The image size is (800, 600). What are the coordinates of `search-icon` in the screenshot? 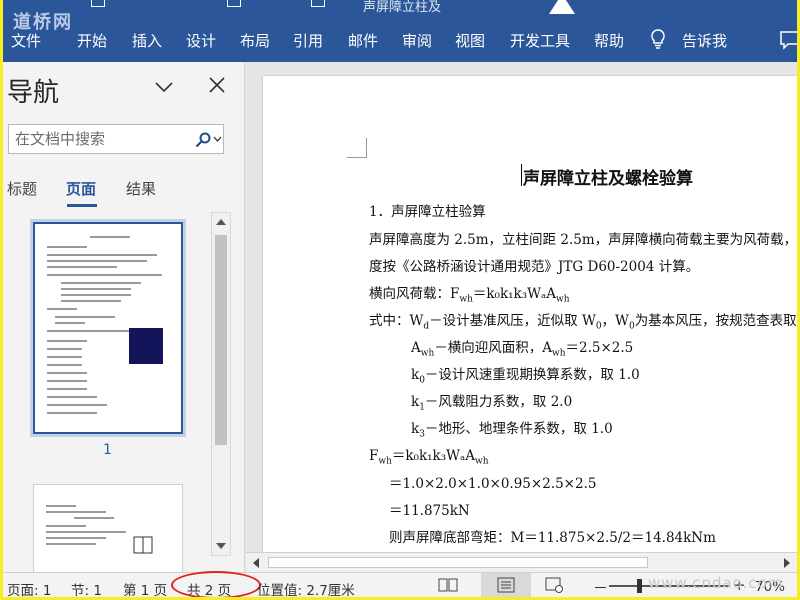 It's located at (203, 140).